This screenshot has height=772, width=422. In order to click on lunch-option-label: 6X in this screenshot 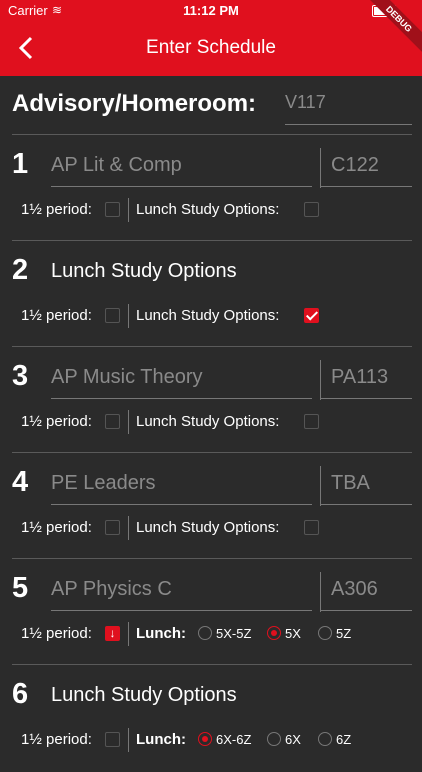, I will do `click(293, 739)`.